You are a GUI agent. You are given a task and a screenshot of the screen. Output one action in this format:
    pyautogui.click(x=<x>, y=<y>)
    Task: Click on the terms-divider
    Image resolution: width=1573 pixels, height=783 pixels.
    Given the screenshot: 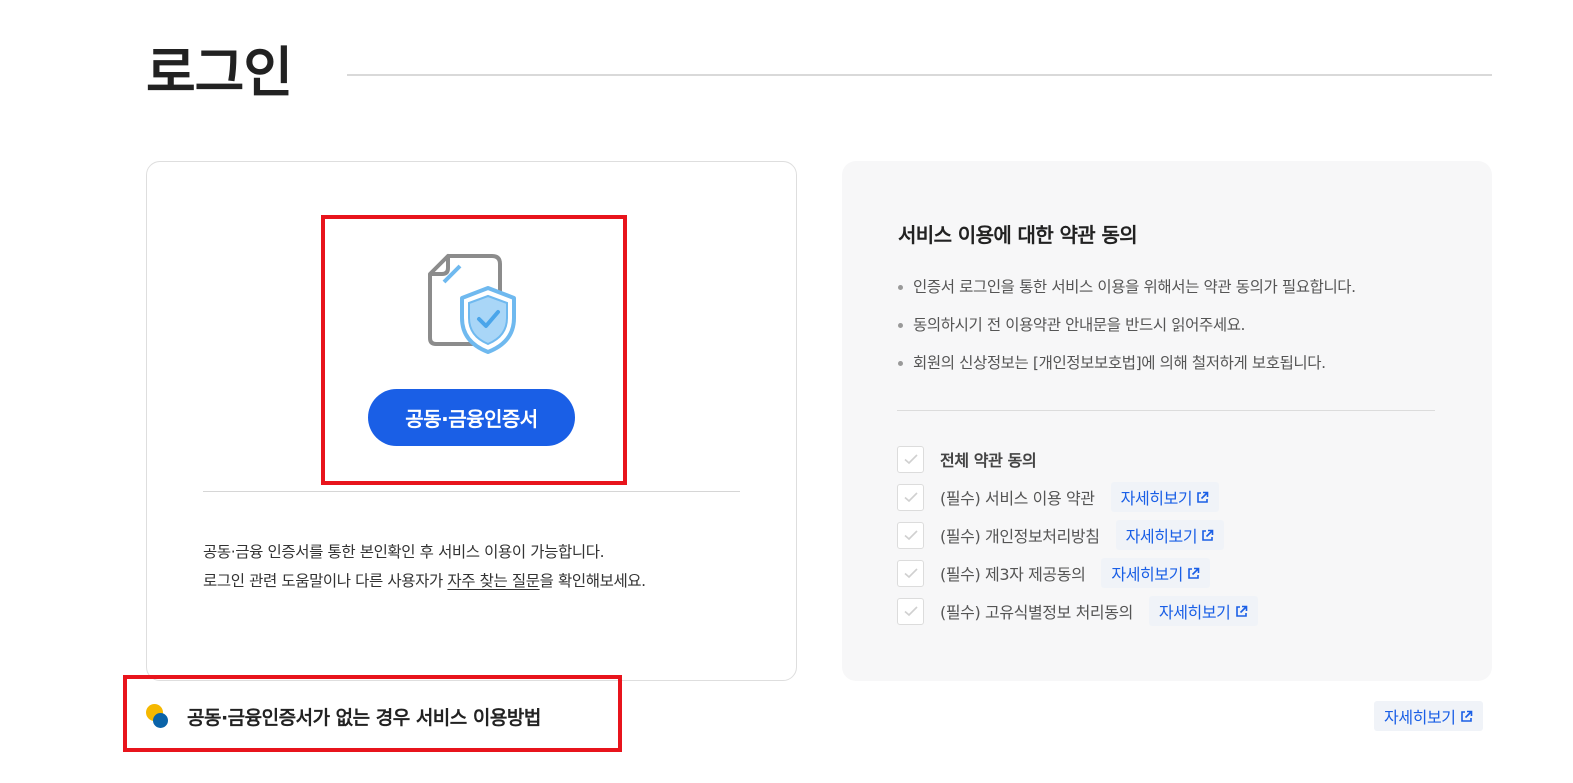 What is the action you would take?
    pyautogui.click(x=1166, y=410)
    